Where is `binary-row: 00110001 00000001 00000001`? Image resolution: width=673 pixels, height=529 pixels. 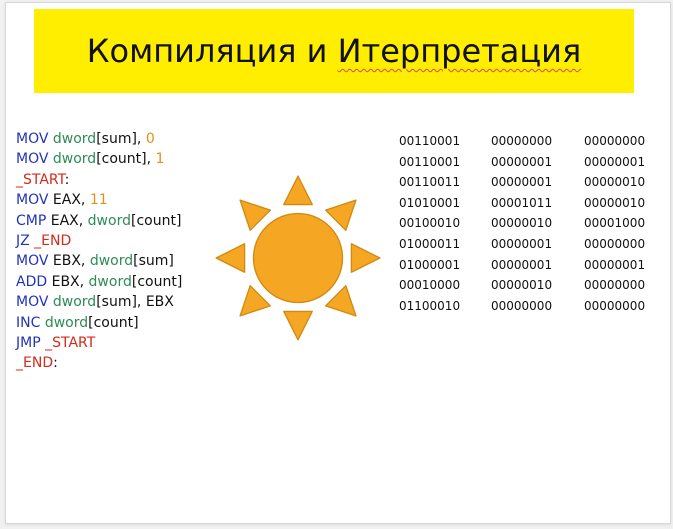 binary-row: 00110001 00000001 00000001 is located at coordinates (534, 165).